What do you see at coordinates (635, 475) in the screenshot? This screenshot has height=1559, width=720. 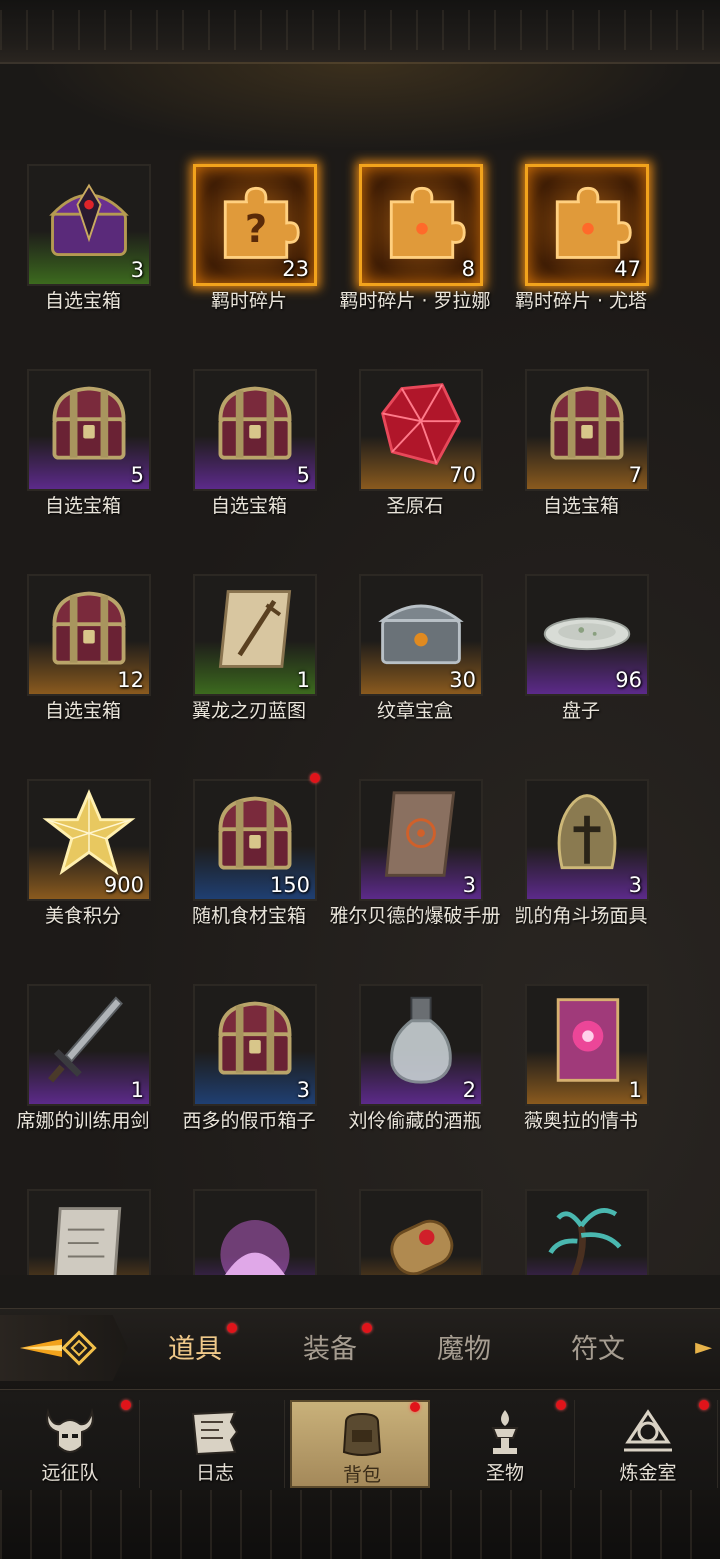 I see `item-count: 7` at bounding box center [635, 475].